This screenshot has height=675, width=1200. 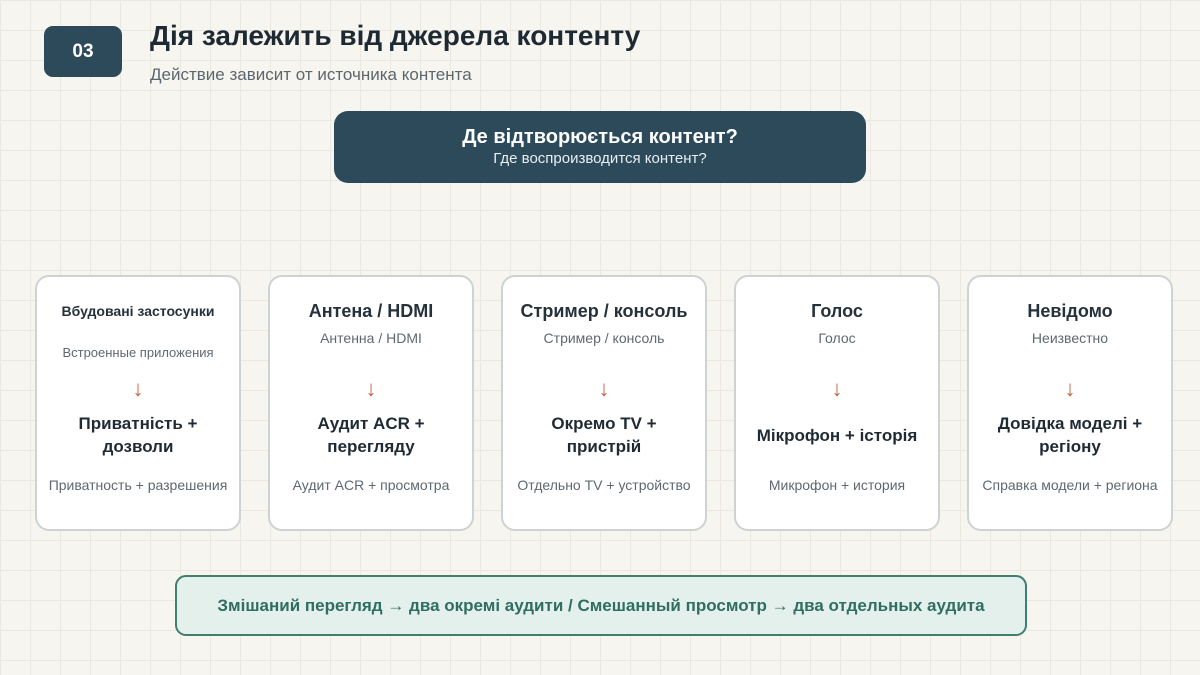 What do you see at coordinates (138, 311) in the screenshot?
I see `card-title: Вбудовані застосунки` at bounding box center [138, 311].